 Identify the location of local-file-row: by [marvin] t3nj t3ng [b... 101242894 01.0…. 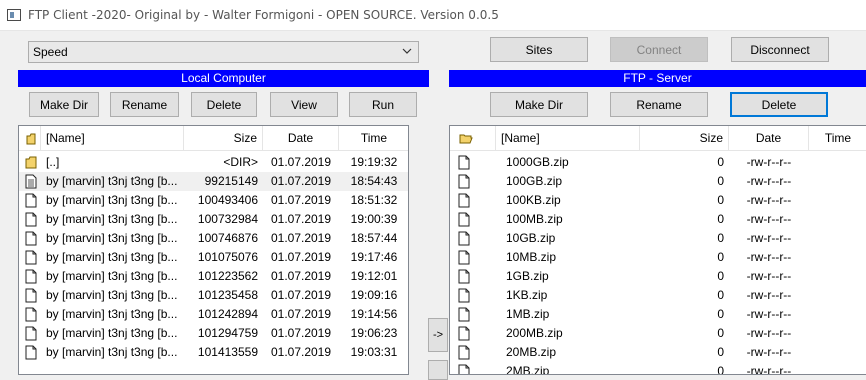
(213, 314).